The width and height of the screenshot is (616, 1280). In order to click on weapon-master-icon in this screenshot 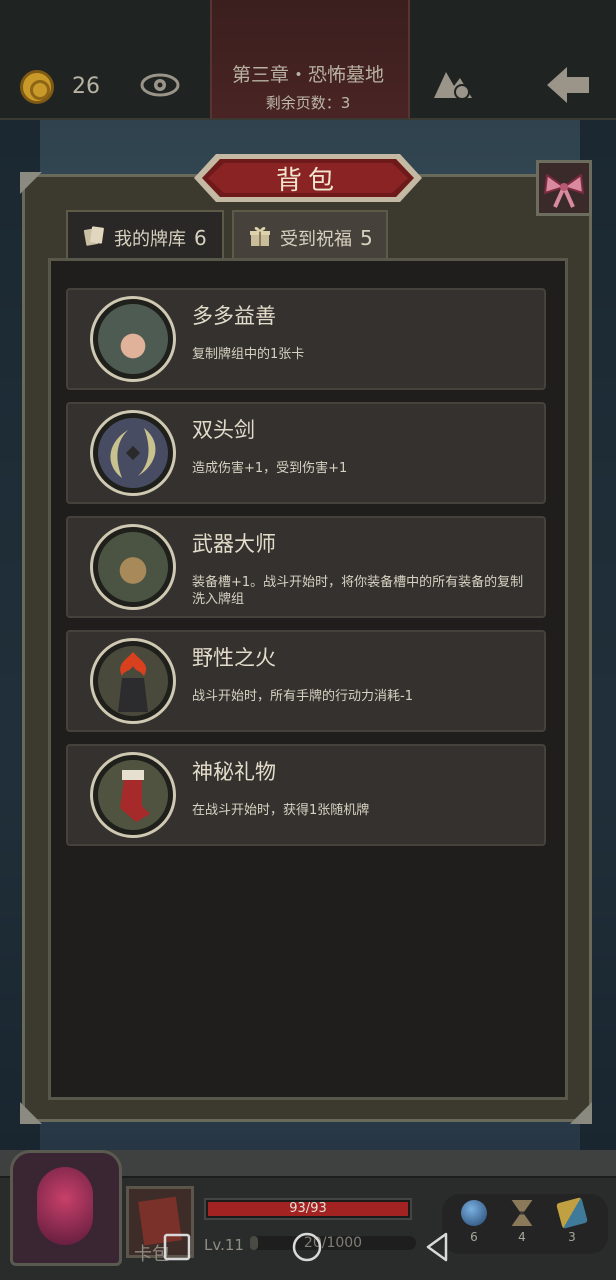, I will do `click(133, 567)`.